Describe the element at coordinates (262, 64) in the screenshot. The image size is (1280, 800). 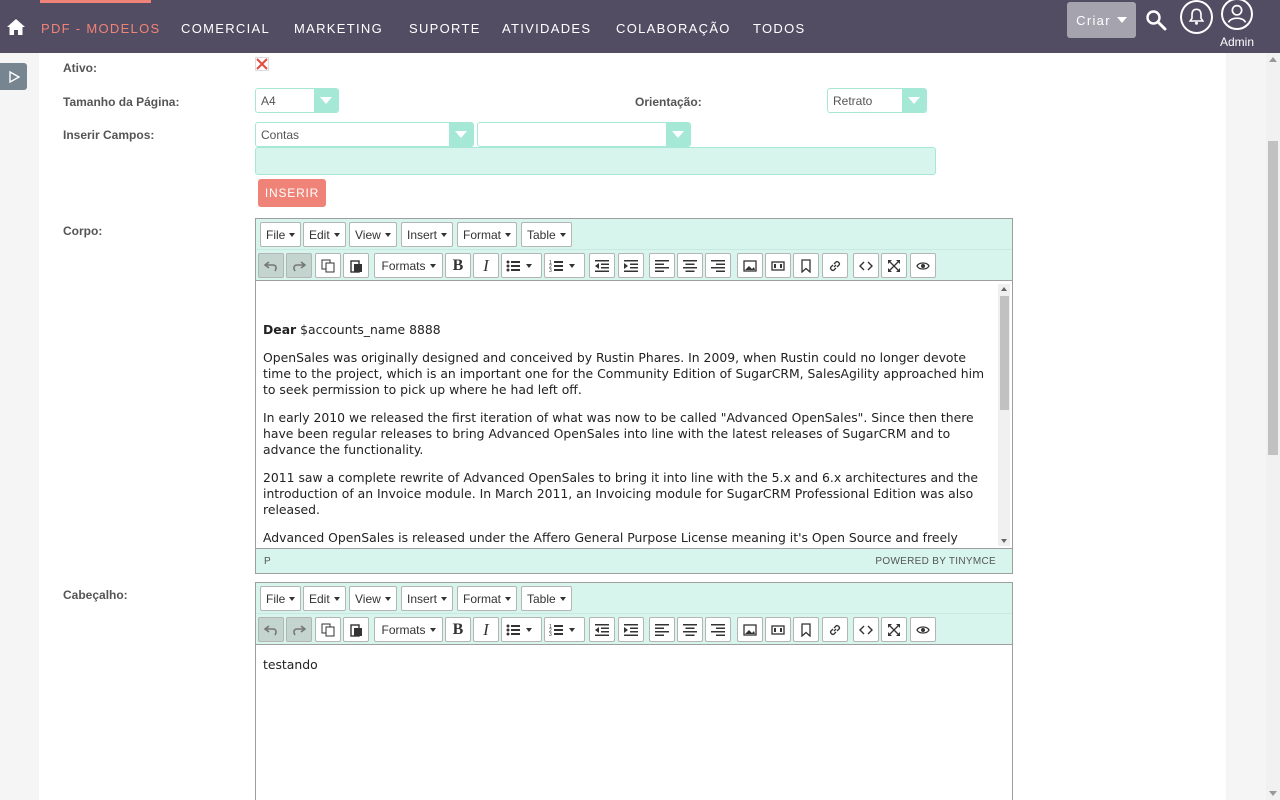
I see `x-mark-icon` at that location.